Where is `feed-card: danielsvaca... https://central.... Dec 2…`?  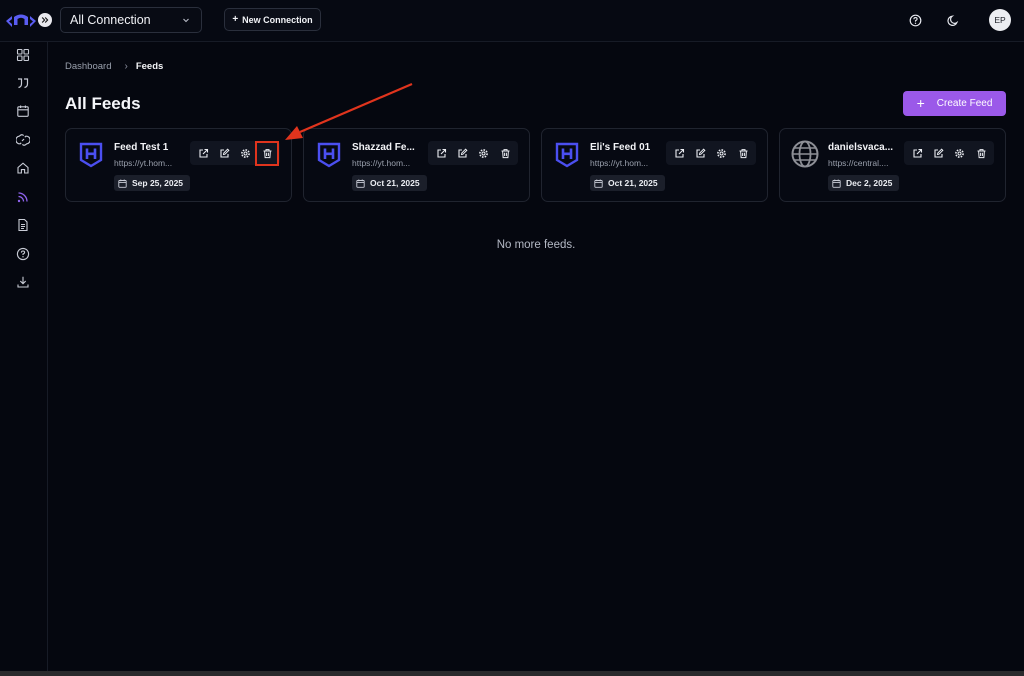
feed-card: danielsvaca... https://central.... Dec 2… is located at coordinates (892, 165).